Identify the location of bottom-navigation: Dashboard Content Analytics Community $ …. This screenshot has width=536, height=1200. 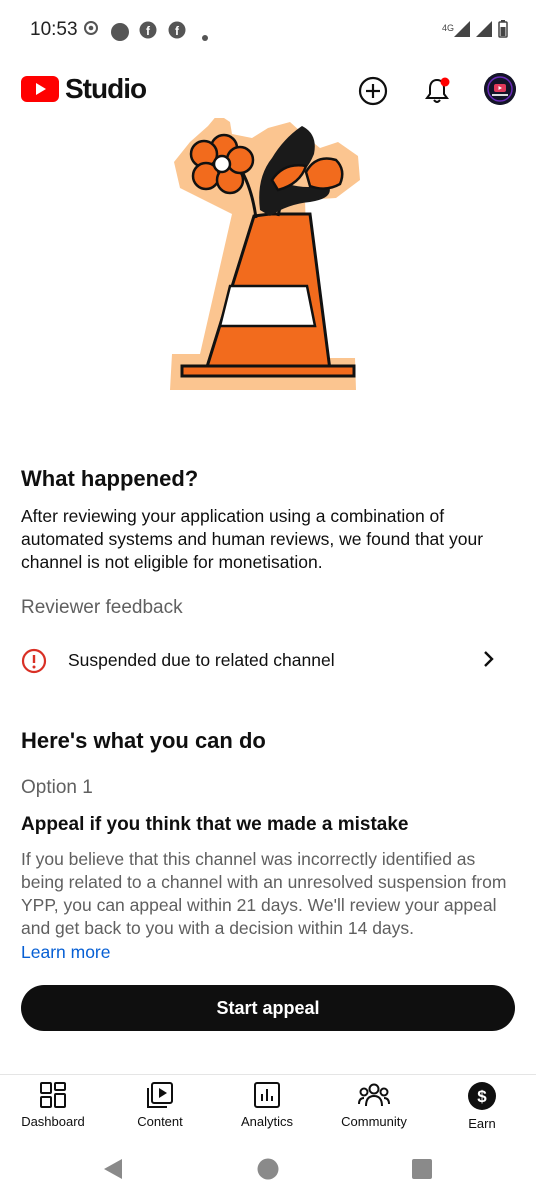
(268, 1108).